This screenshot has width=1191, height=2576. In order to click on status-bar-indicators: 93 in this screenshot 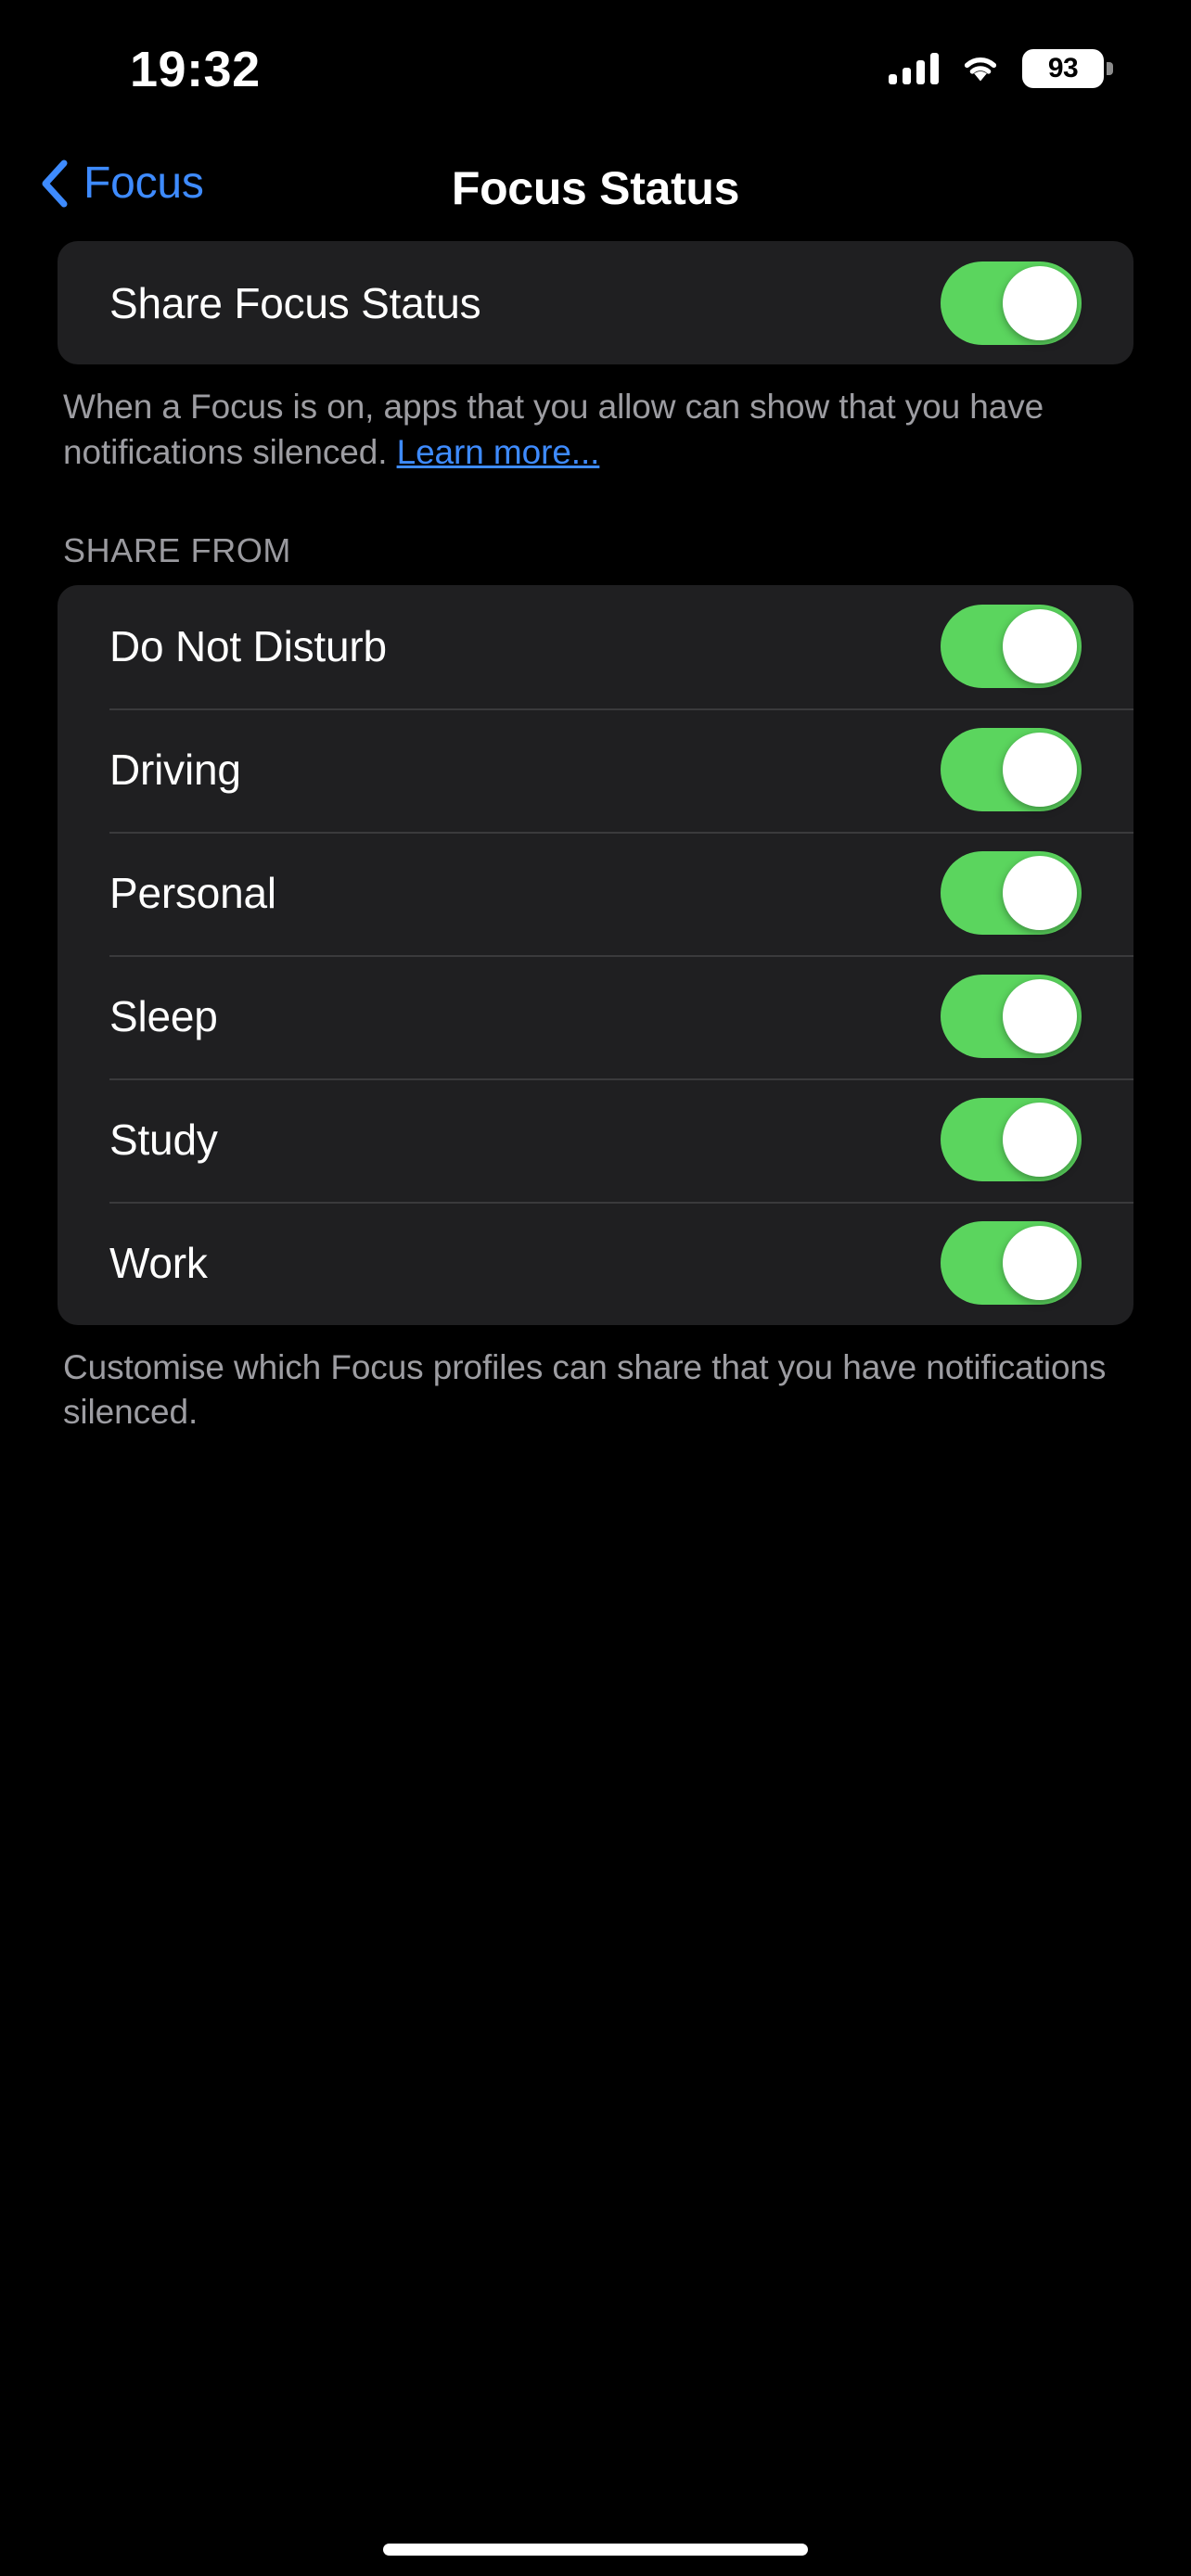, I will do `click(1001, 68)`.